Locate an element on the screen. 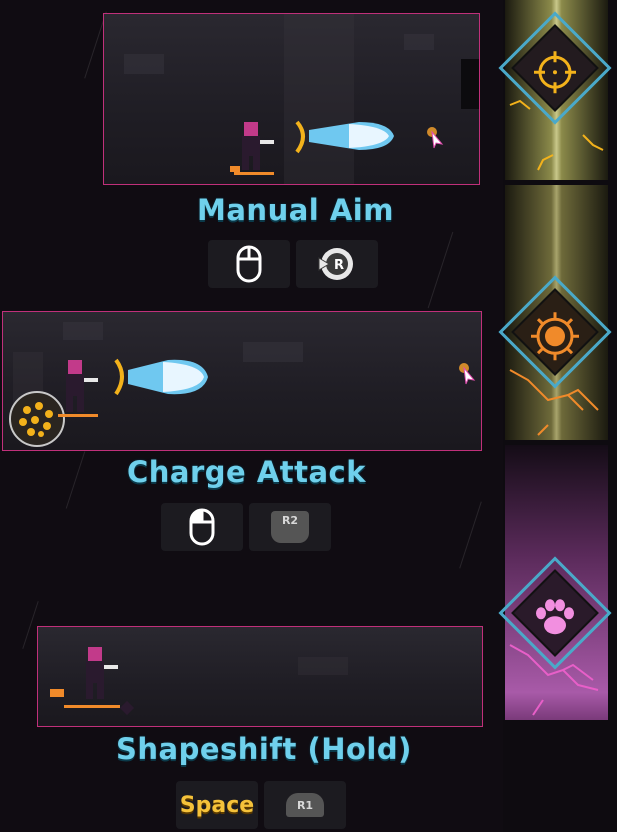  skill-title: Charge Attack is located at coordinates (247, 472).